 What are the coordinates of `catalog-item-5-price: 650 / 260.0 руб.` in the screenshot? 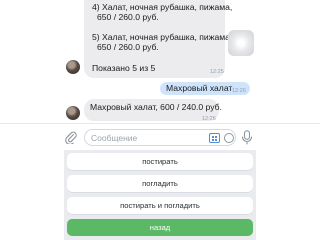 It's located at (128, 47).